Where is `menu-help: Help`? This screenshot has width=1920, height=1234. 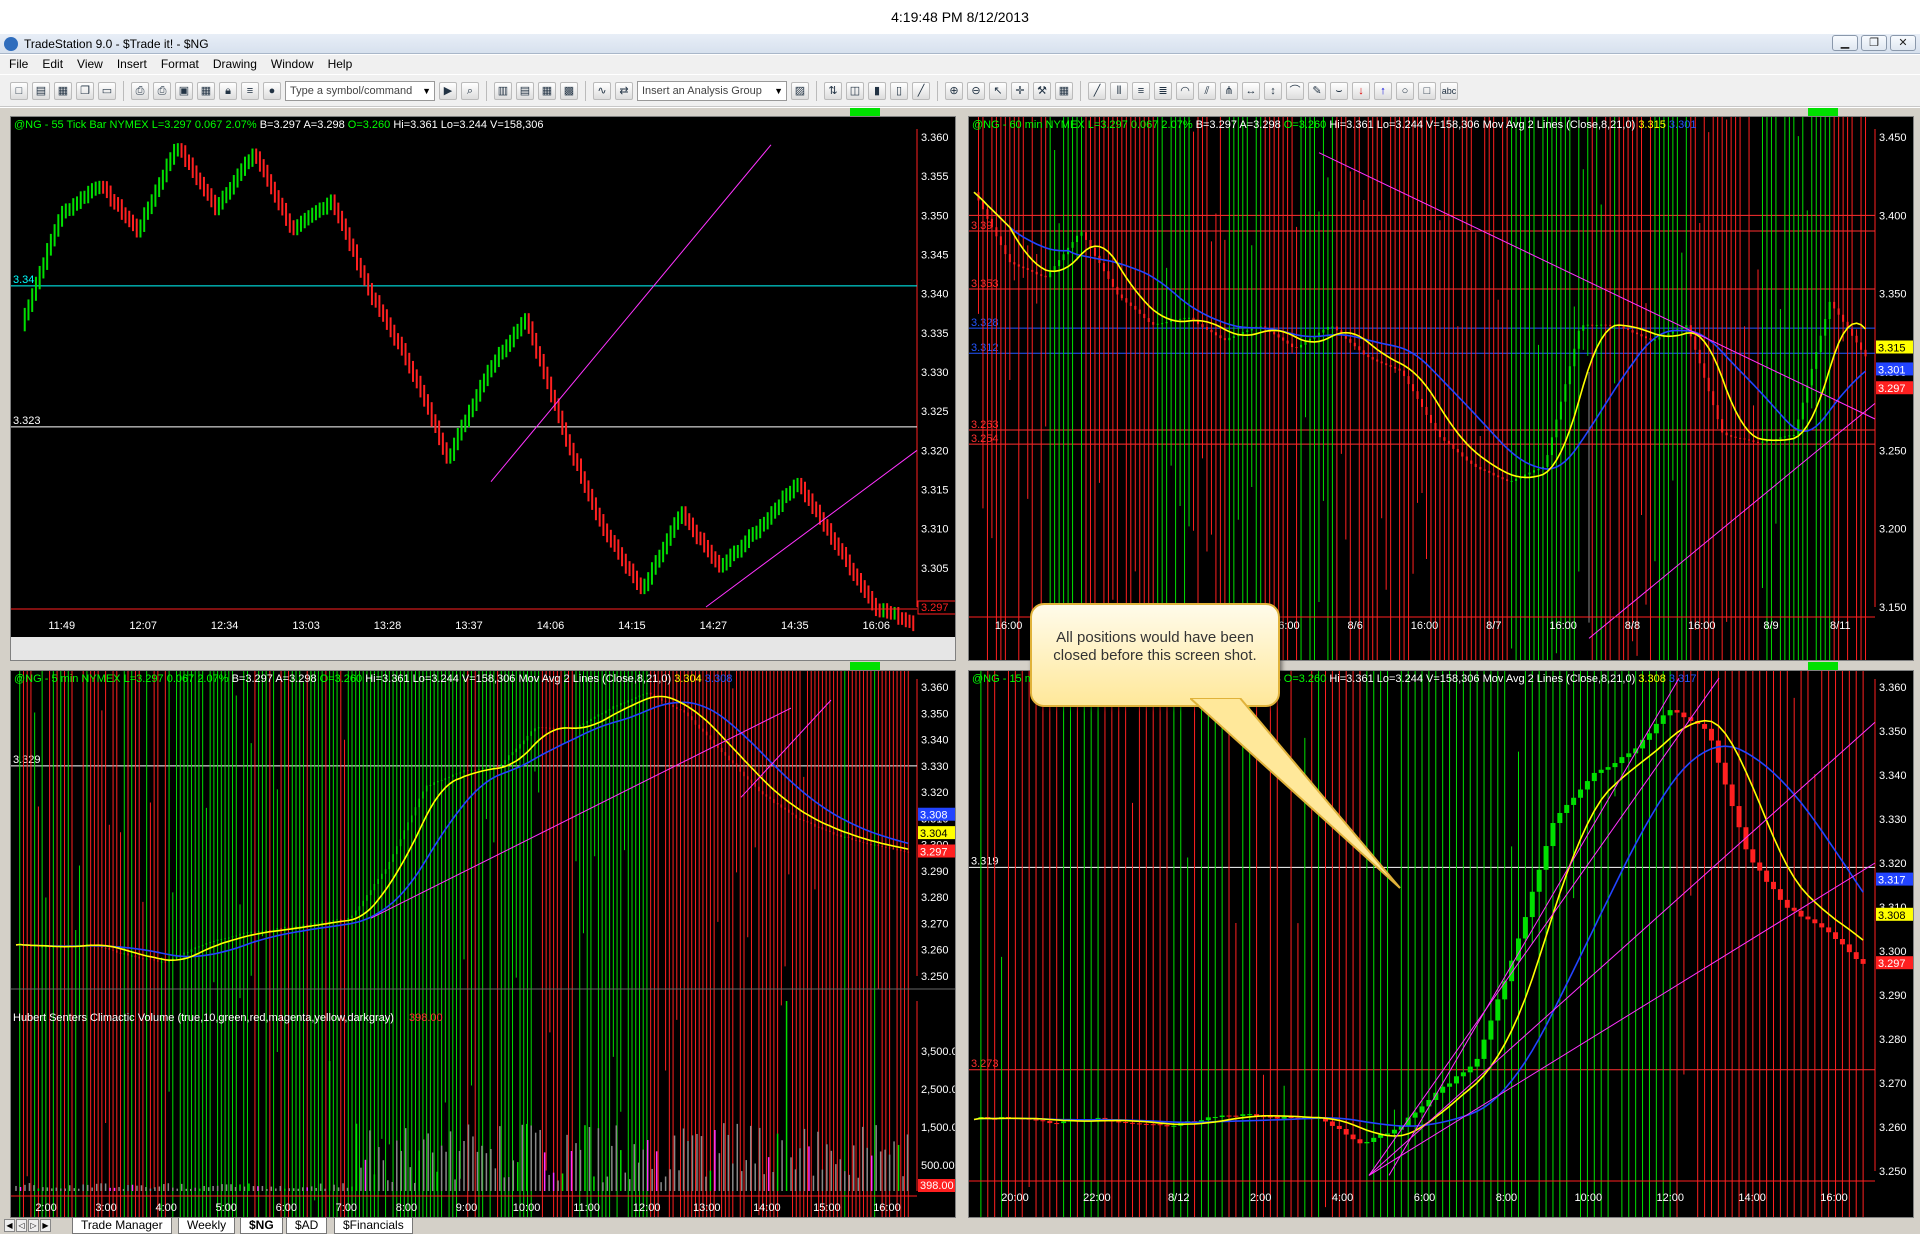
menu-help: Help is located at coordinates (340, 64).